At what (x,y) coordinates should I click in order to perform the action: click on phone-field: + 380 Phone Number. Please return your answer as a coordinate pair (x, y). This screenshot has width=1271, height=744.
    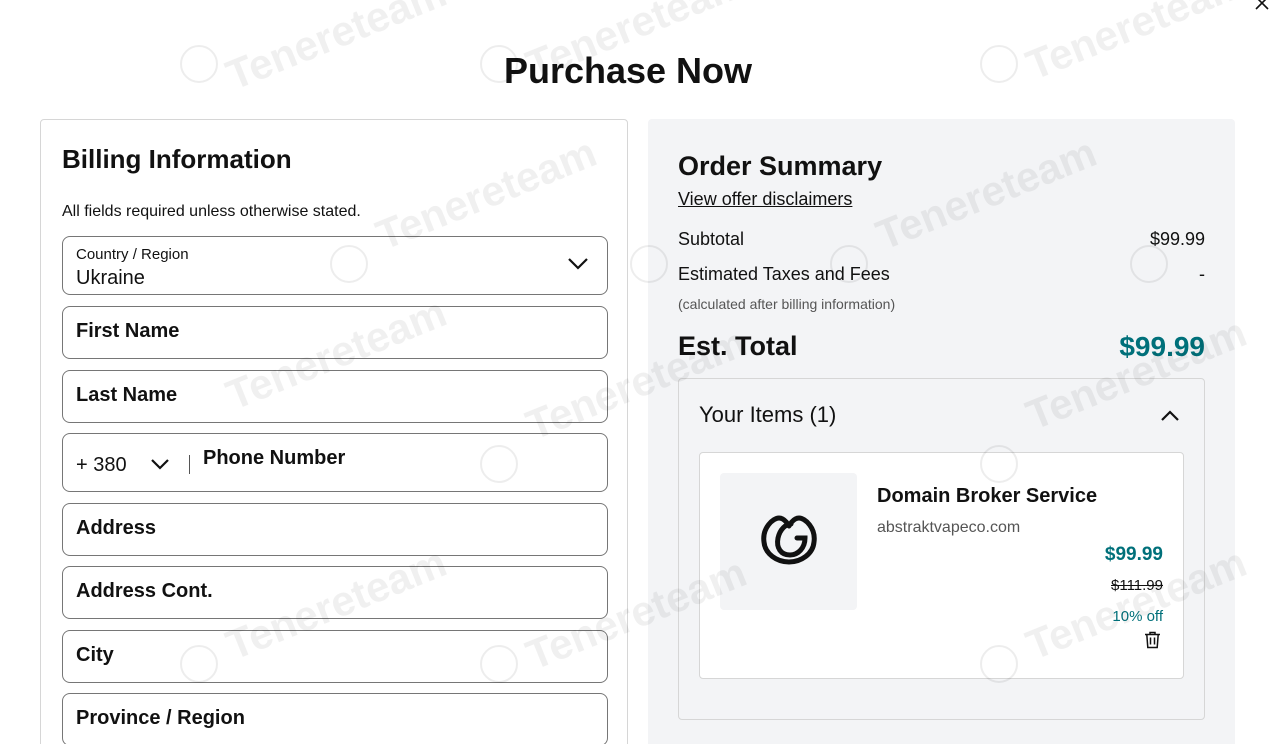
    Looking at the image, I should click on (335, 462).